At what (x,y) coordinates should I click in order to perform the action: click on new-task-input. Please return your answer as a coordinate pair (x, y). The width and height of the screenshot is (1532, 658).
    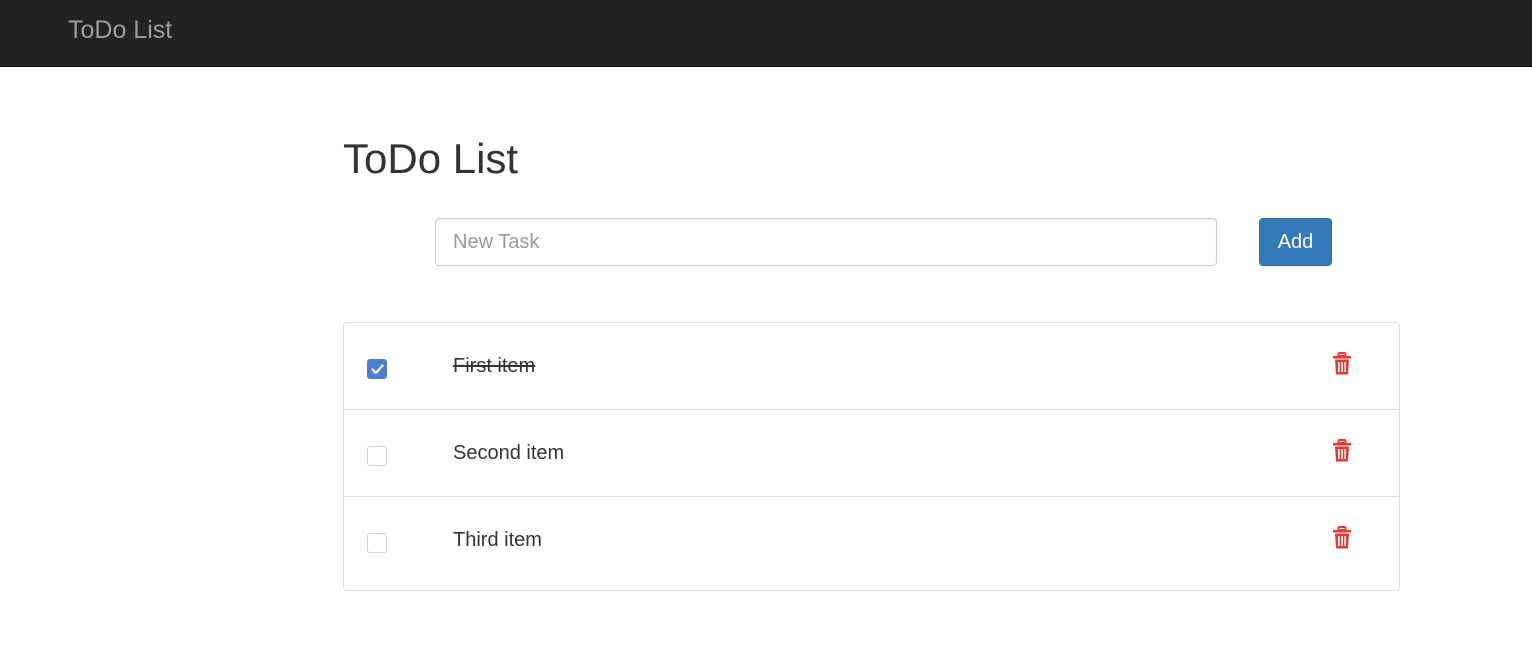
    Looking at the image, I should click on (826, 242).